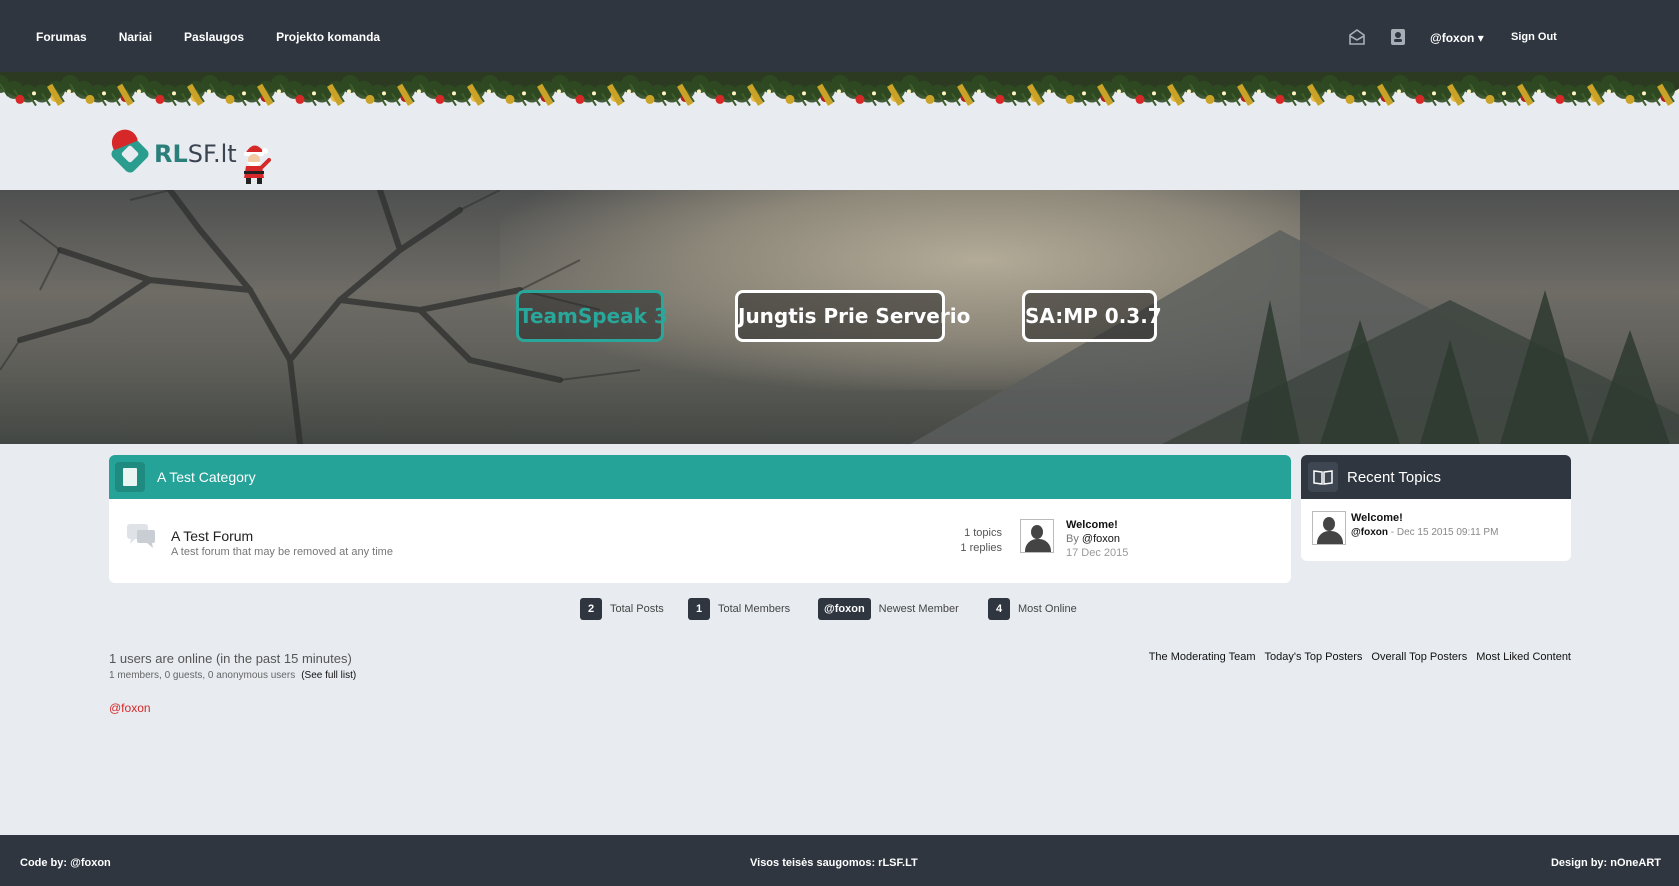  Describe the element at coordinates (1480, 38) in the screenshot. I see `chevron-down-icon: ▾` at that location.